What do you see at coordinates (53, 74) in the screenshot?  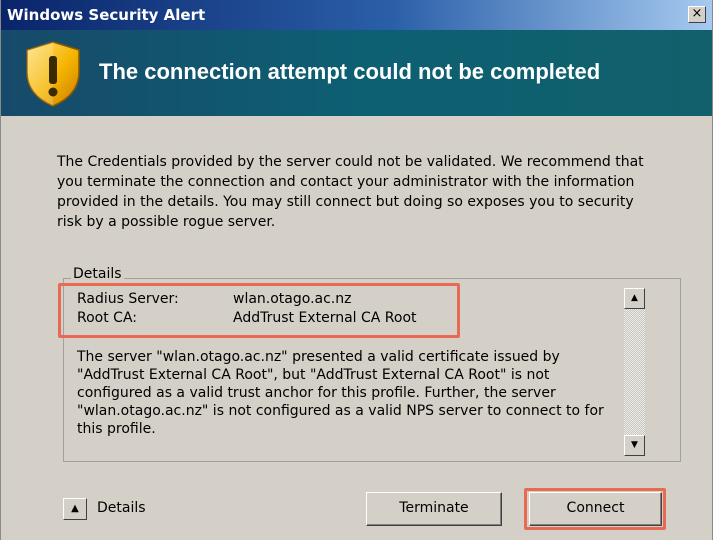 I see `warning-shield-icon` at bounding box center [53, 74].